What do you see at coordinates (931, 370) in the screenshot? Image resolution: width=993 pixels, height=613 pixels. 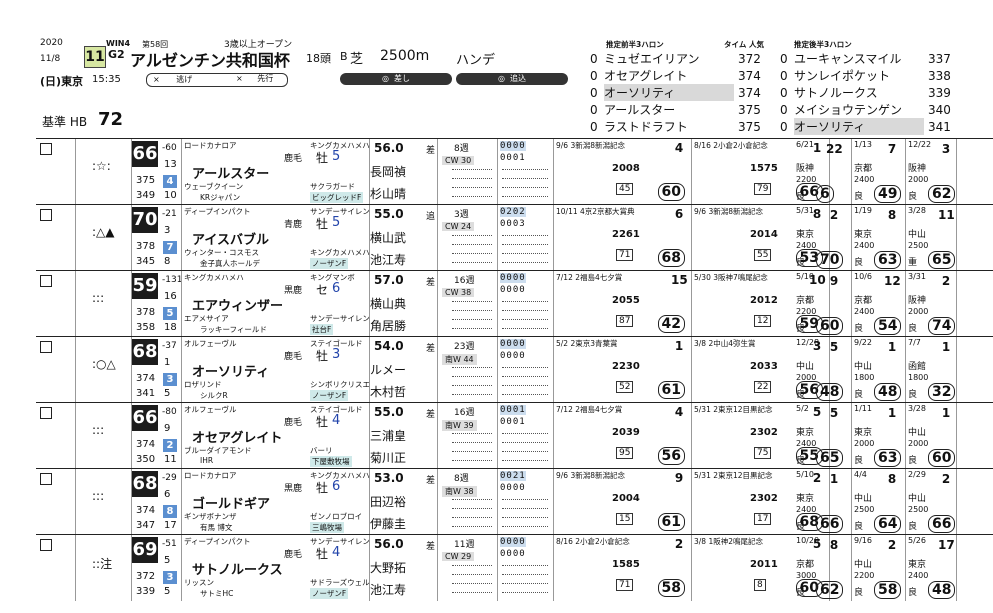 I see `past-race-5: 7/7 1 函館 1800 良 32` at bounding box center [931, 370].